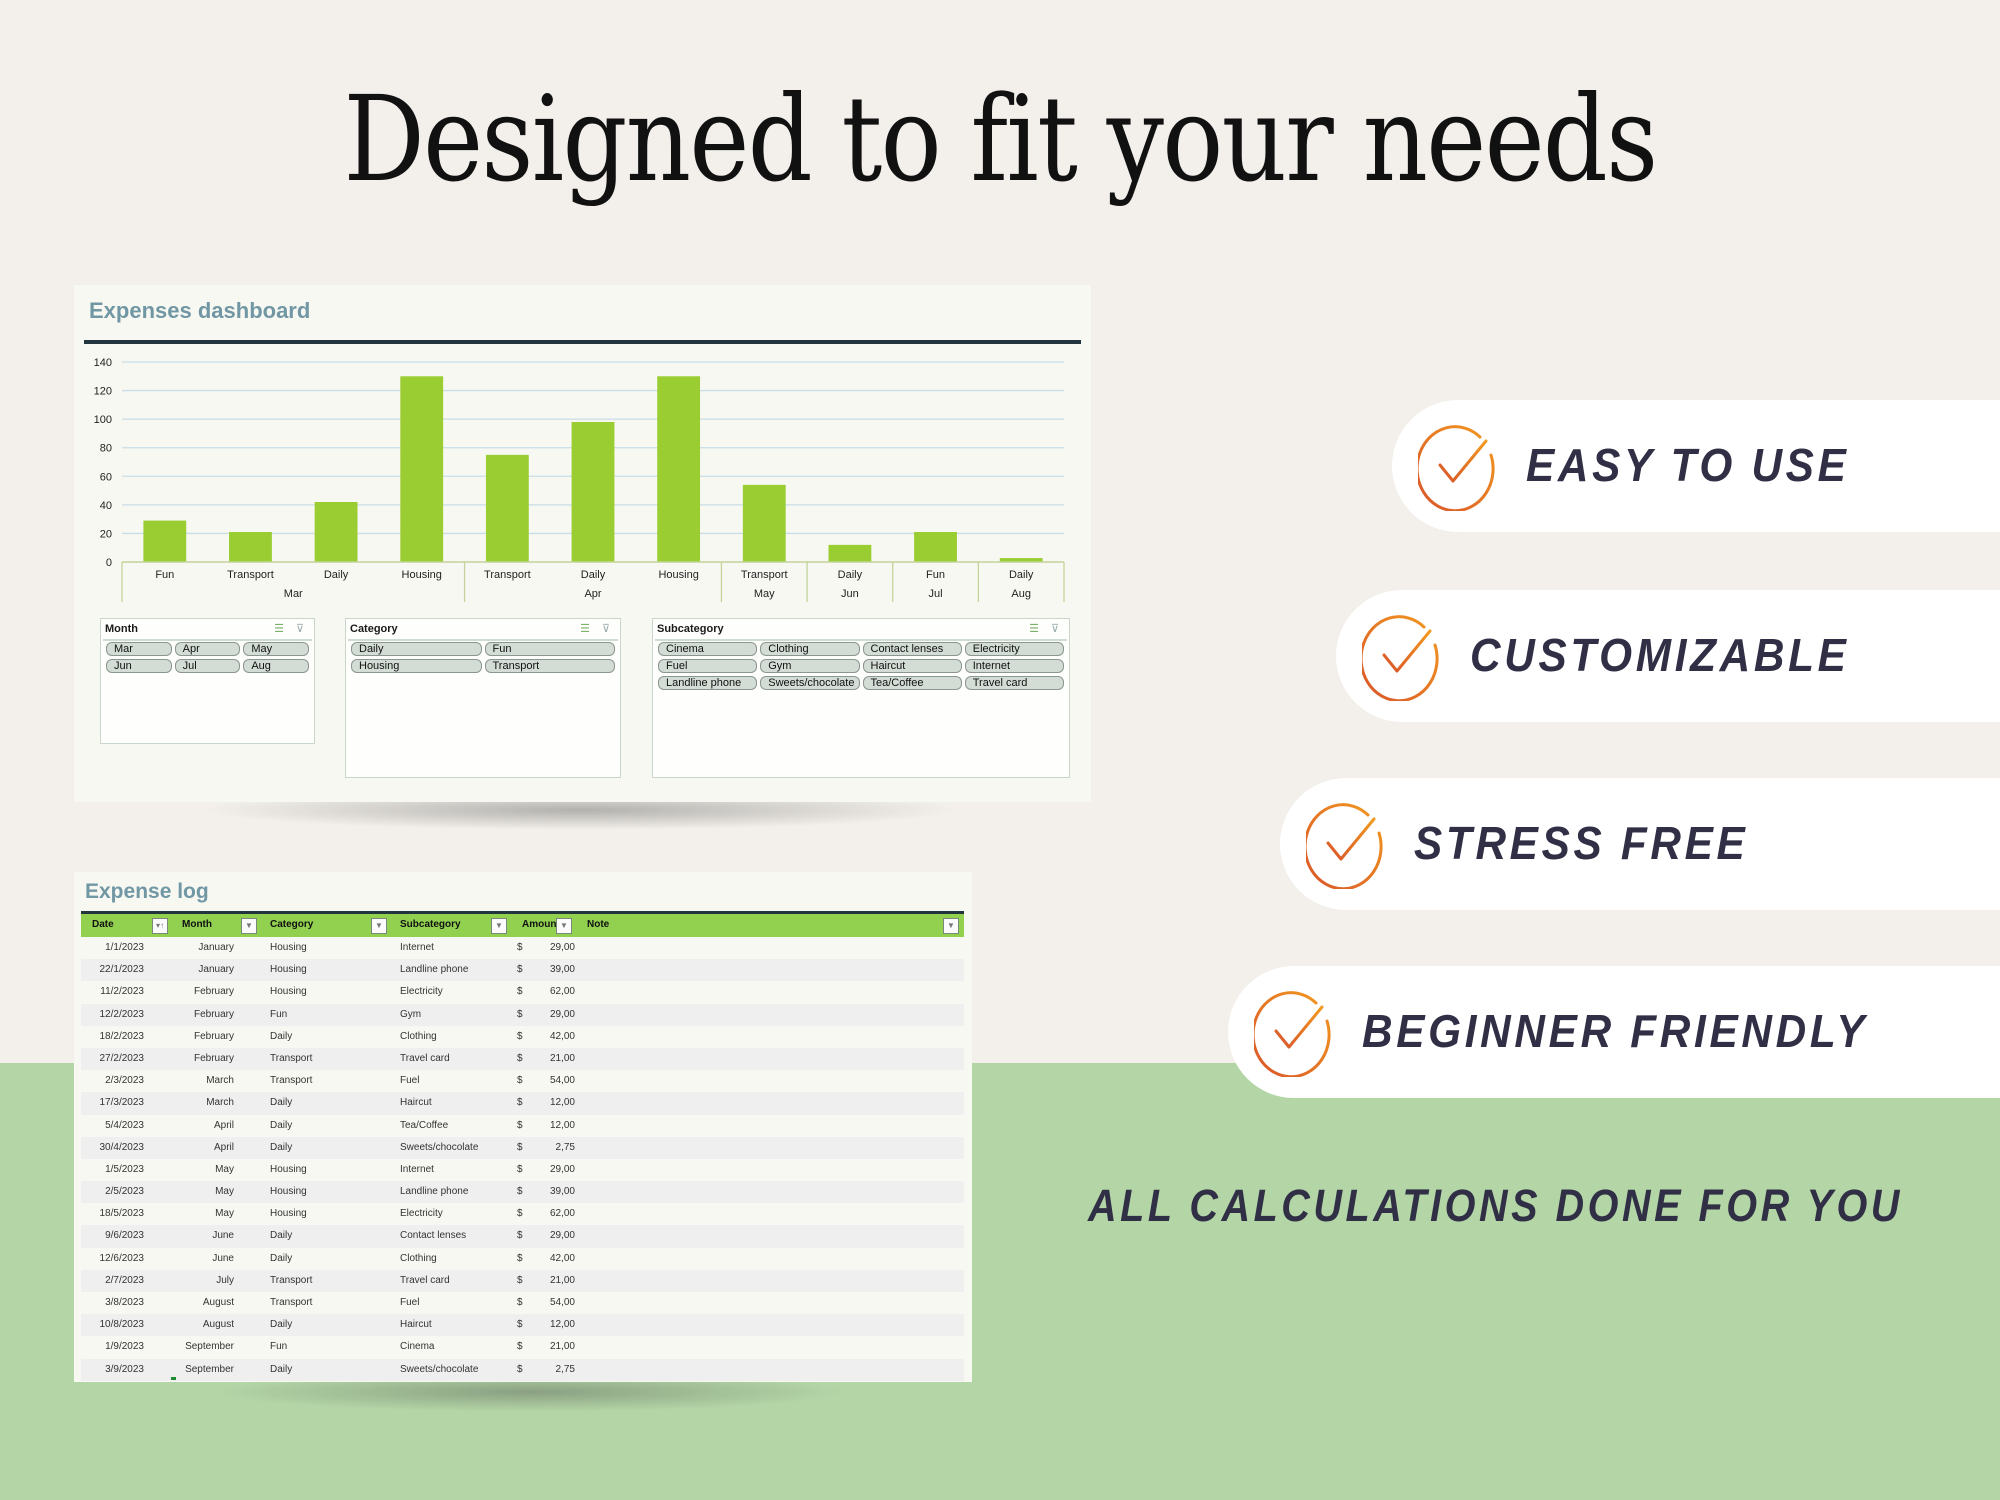  What do you see at coordinates (418, 1036) in the screenshot?
I see `cell-subcategory: Clothing` at bounding box center [418, 1036].